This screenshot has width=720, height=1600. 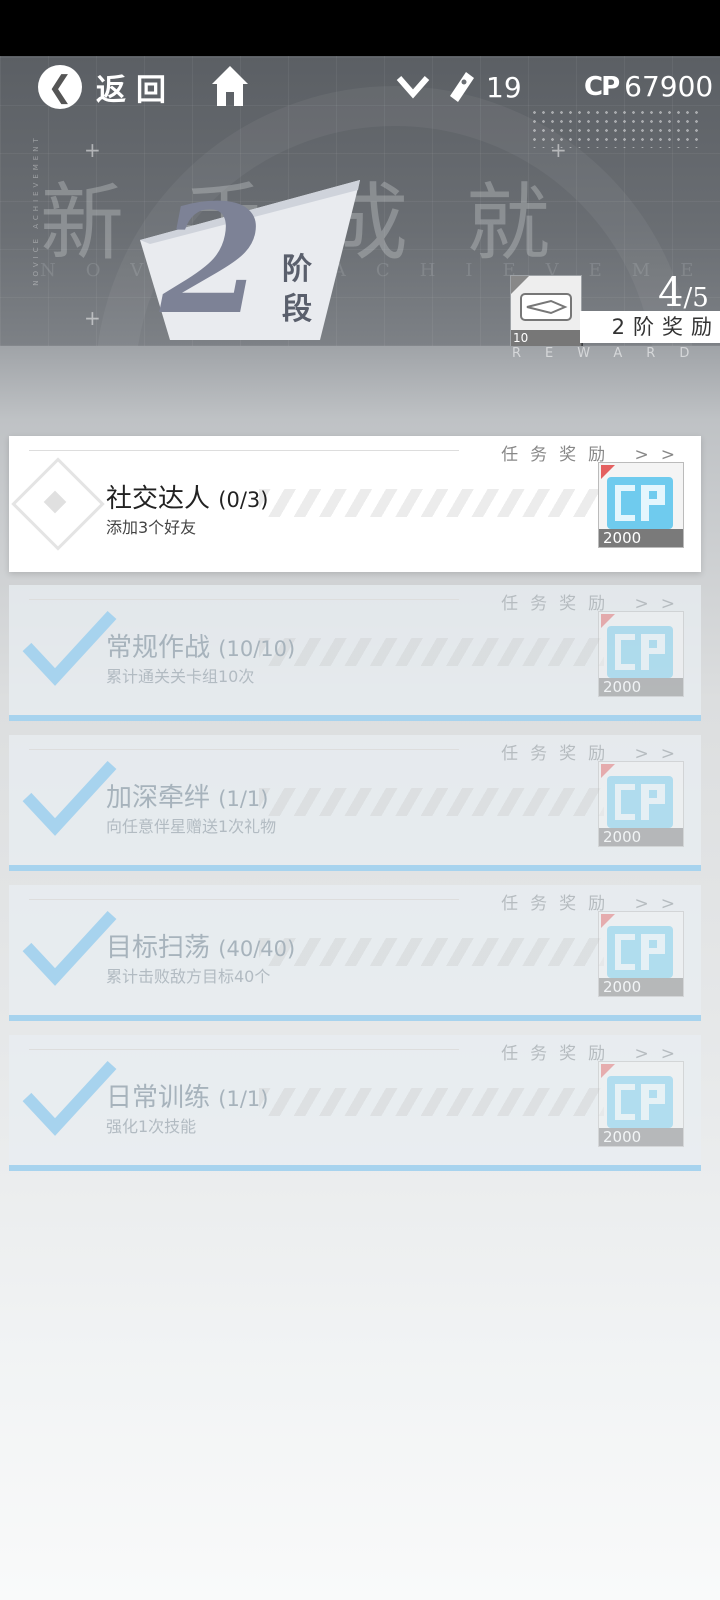 I want to click on task-card: 任务奖励 >> 社交达人 (0/3) 添加3个好友 2000, so click(x=355, y=504).